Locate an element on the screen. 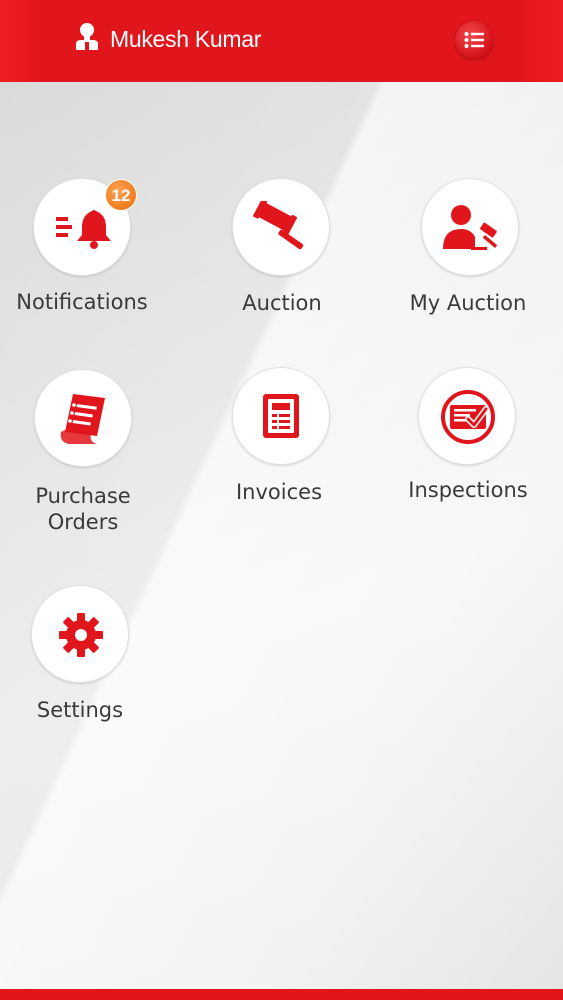  invoices-button is located at coordinates (281, 416).